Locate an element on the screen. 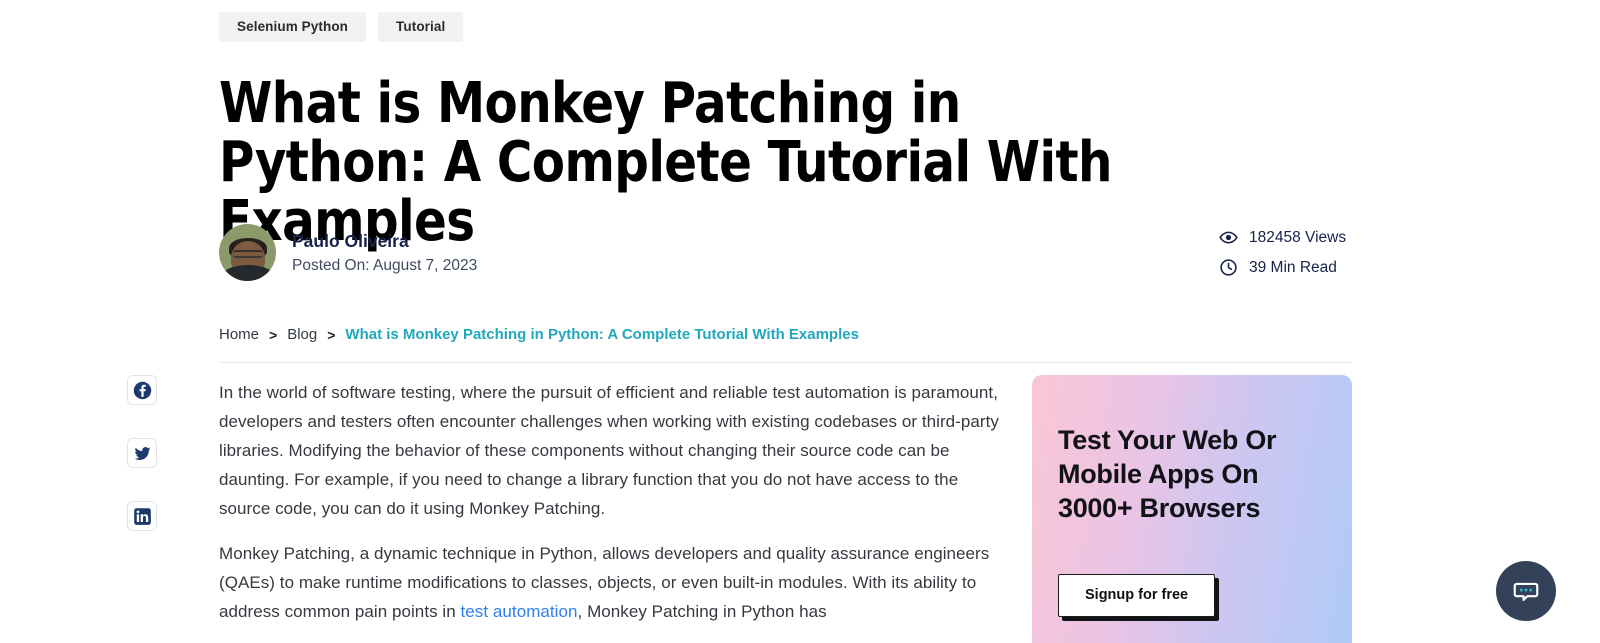 The width and height of the screenshot is (1600, 643). breadcrumb-blog: Blog is located at coordinates (302, 334).